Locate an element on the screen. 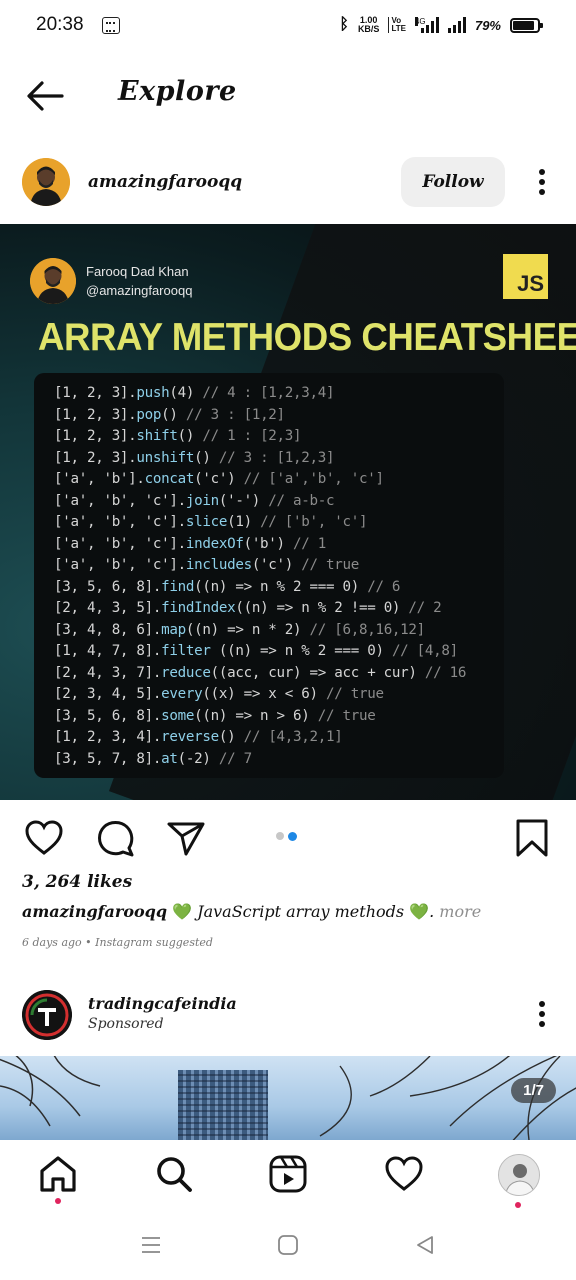 The width and height of the screenshot is (576, 1280). system-navigation is located at coordinates (288, 1248).